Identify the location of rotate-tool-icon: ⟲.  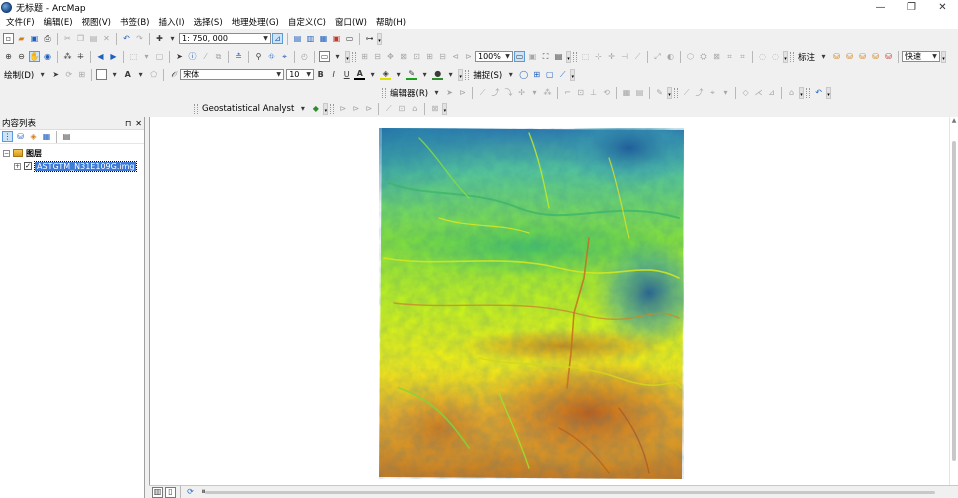
(606, 92).